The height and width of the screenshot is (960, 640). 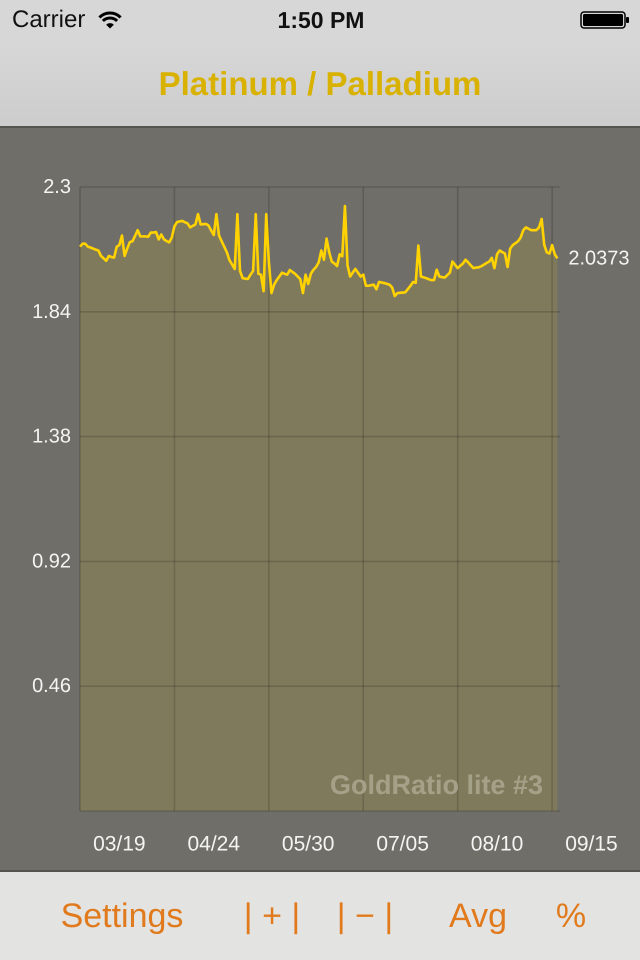 I want to click on clock-time: 1:50 PM, so click(x=321, y=20).